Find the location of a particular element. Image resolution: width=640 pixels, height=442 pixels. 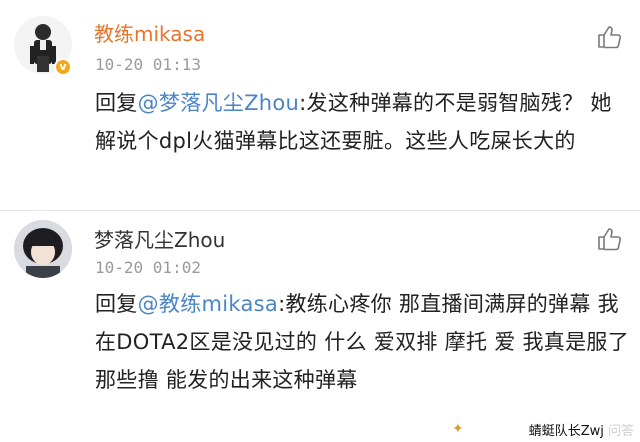

mention-link: @梦落凡尘Zhou is located at coordinates (219, 103).